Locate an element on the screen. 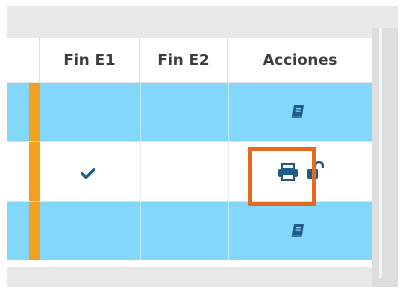  header-fin-e1-label: Fin E1 is located at coordinates (89, 60).